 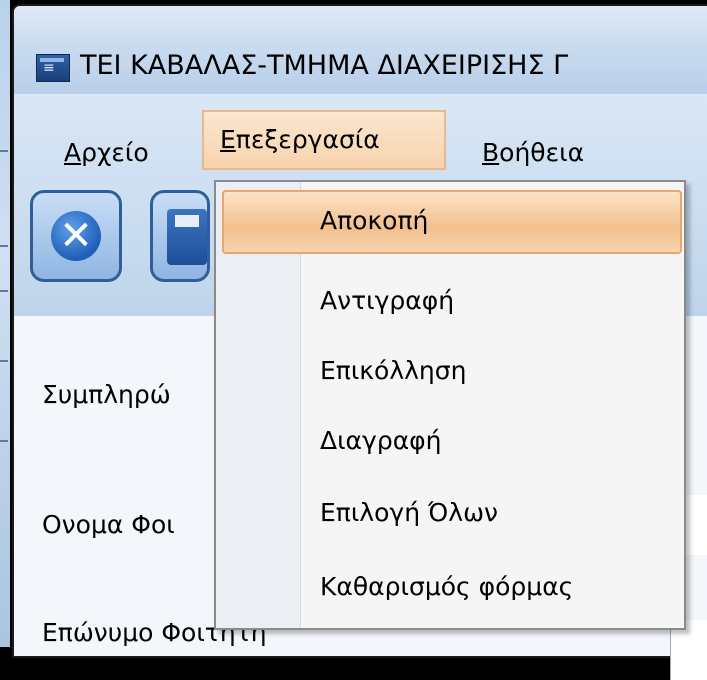 I want to click on menu-item-paste-label: Επικόλληση, so click(x=393, y=370).